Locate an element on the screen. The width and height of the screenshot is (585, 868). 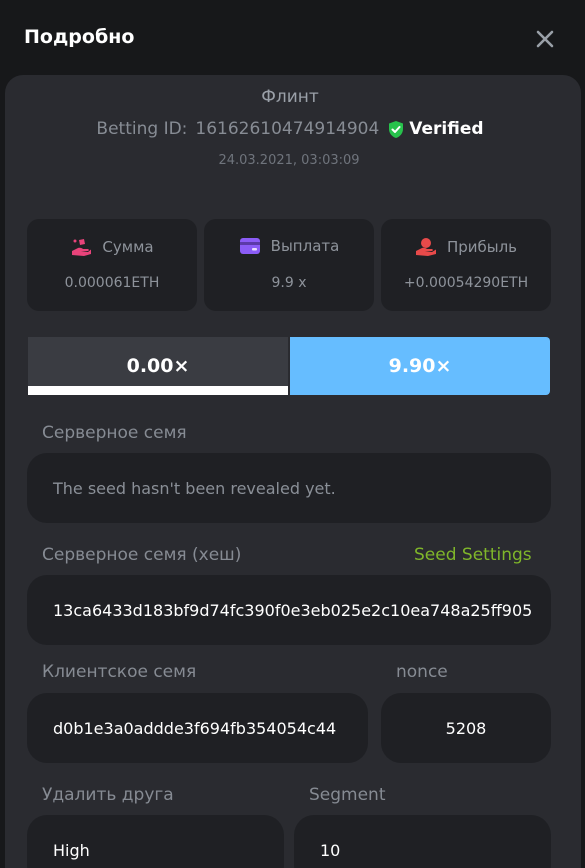
stat-label: Прибыль is located at coordinates (482, 247).